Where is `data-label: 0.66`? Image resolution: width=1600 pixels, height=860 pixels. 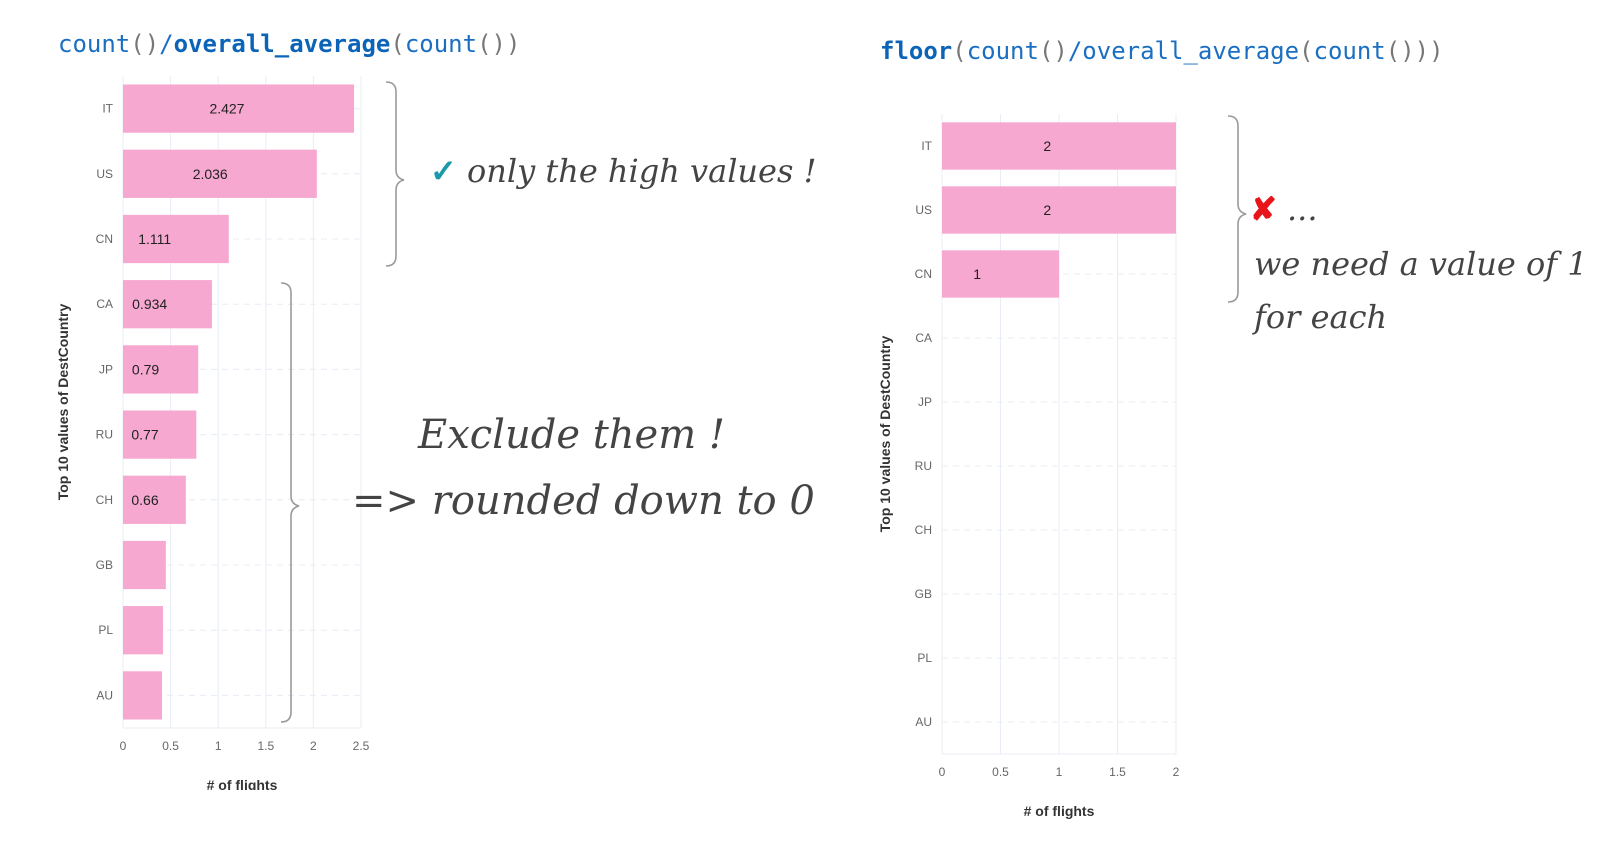 data-label: 0.66 is located at coordinates (144, 500).